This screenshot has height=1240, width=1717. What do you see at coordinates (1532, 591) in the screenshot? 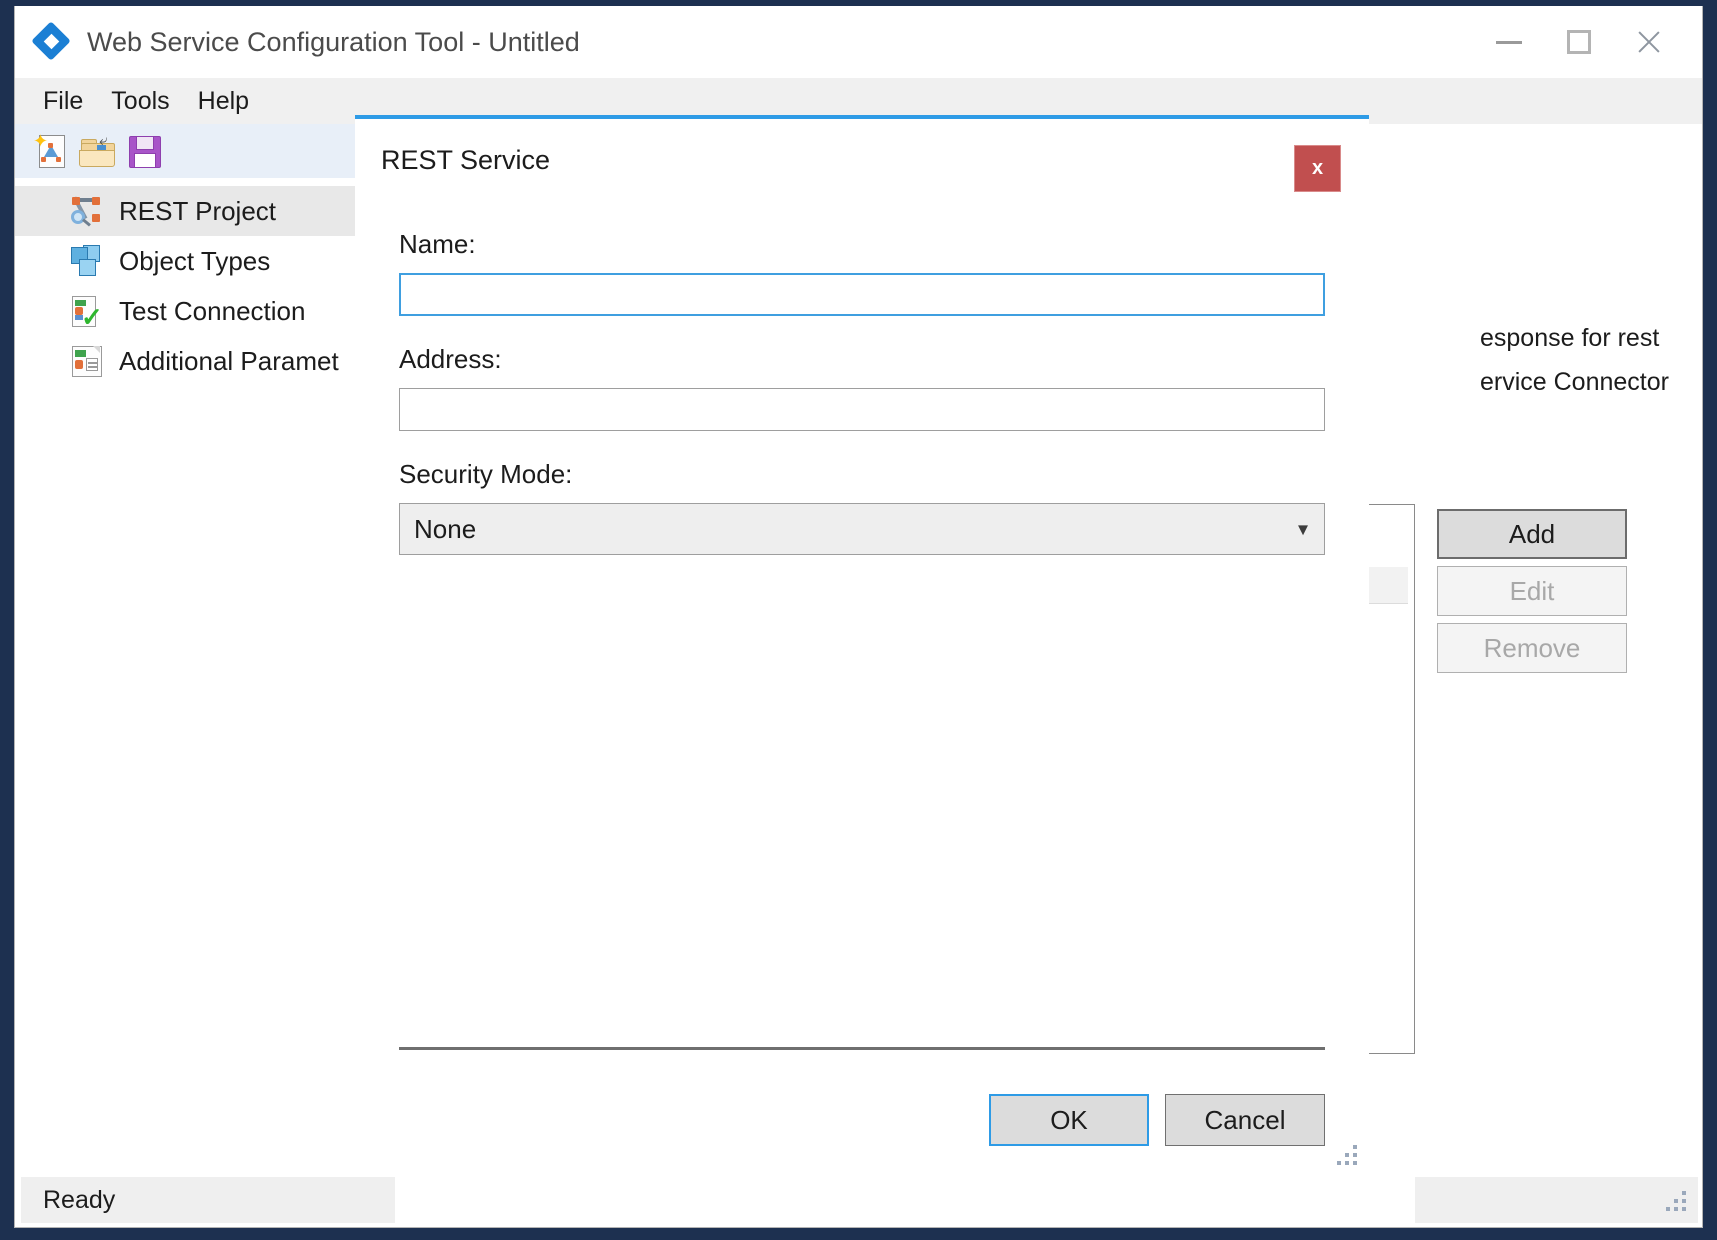
I see `edit-button: Edit` at bounding box center [1532, 591].